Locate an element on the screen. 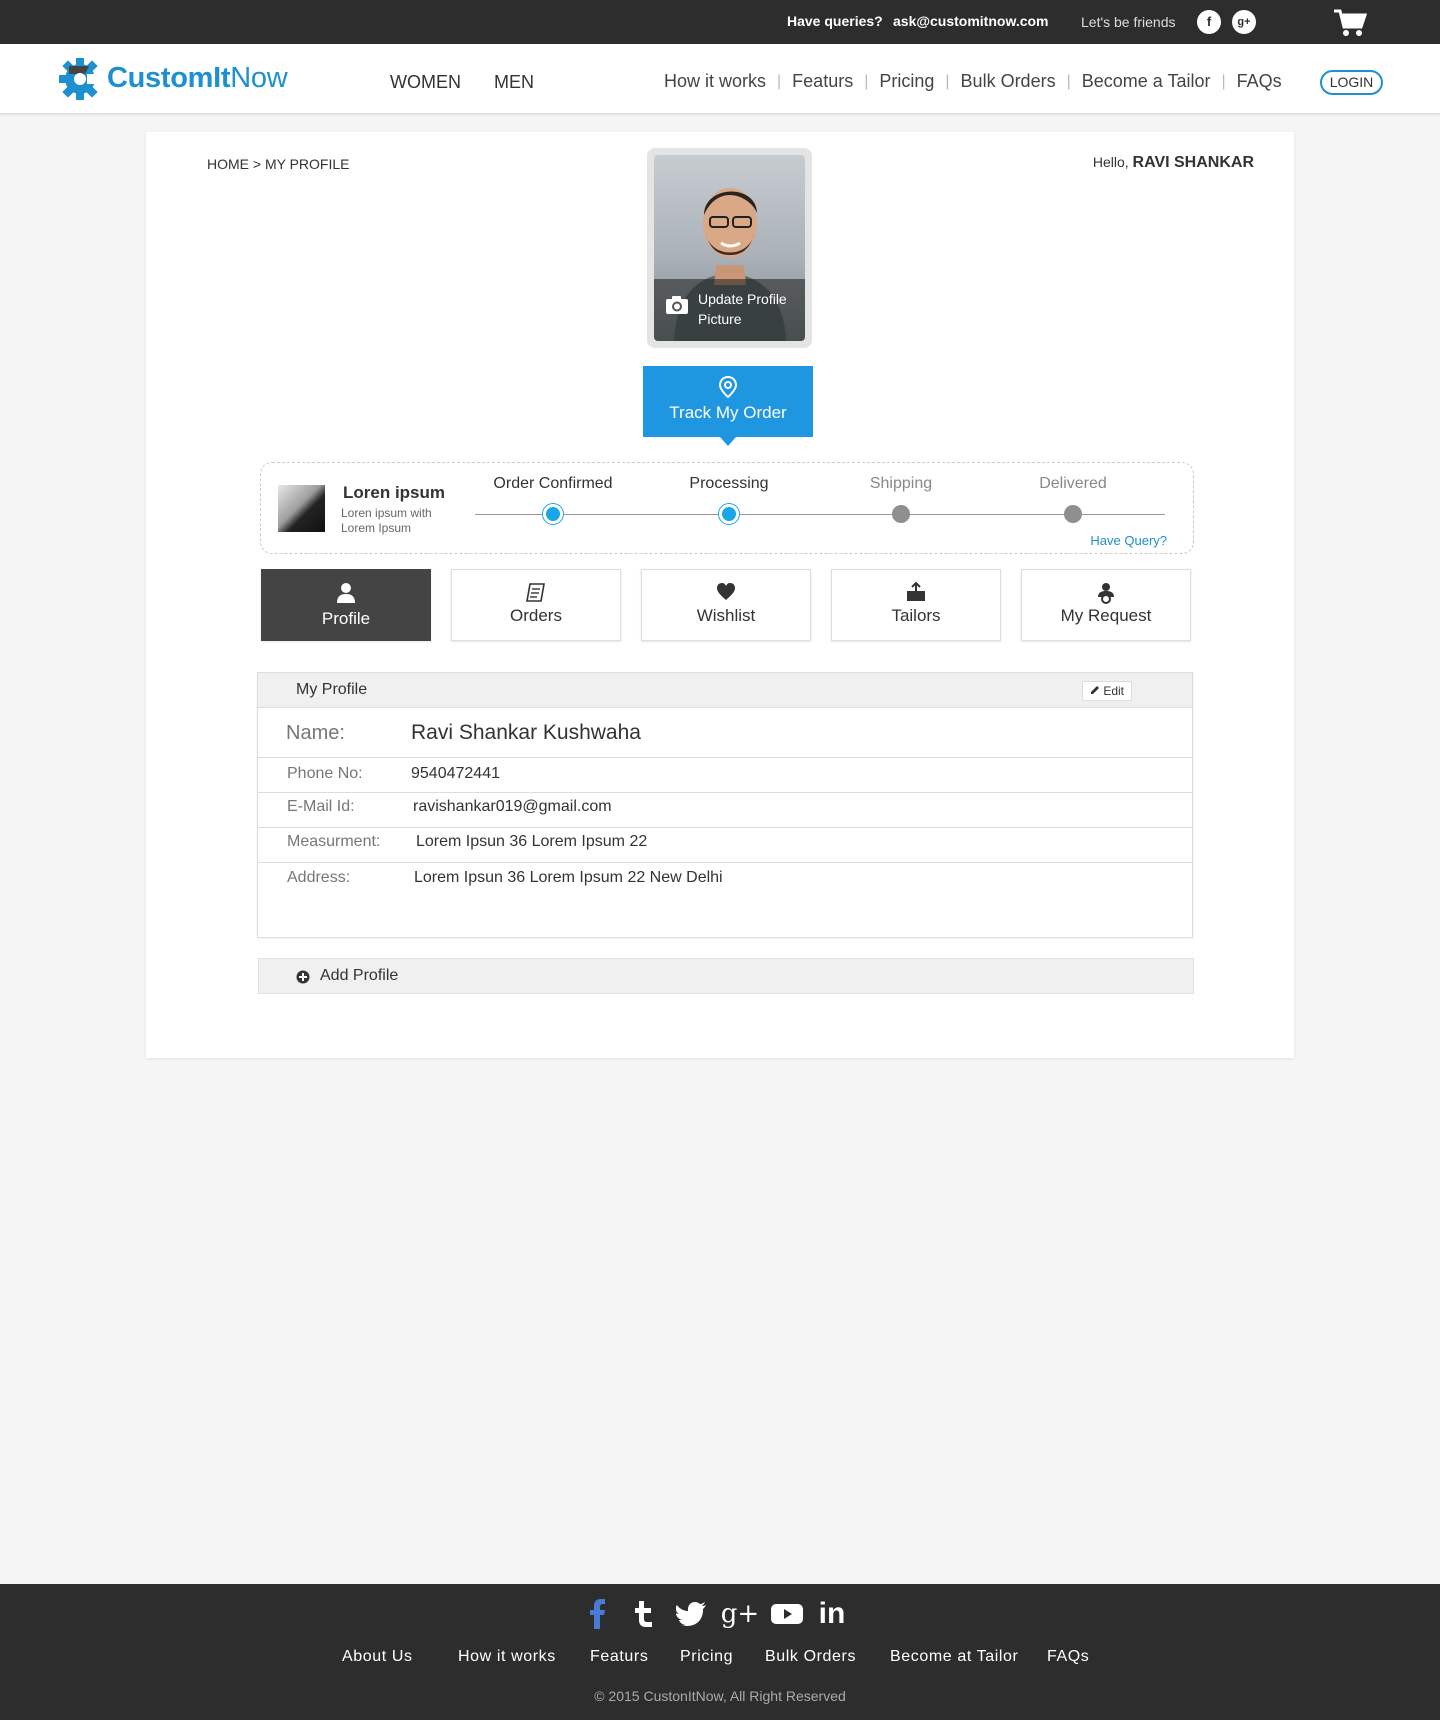 This screenshot has height=1720, width=1440. track-order-label: Track My Order is located at coordinates (728, 412).